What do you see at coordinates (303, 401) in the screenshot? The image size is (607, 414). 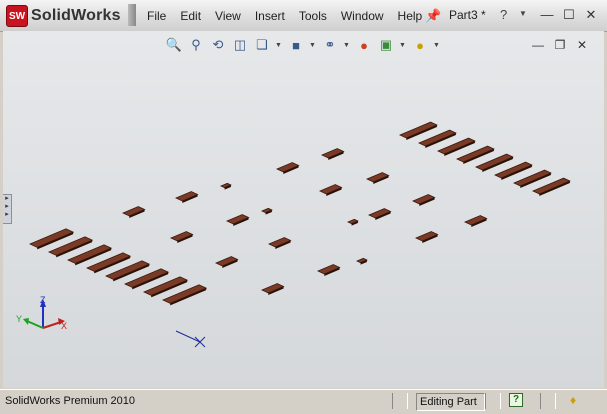 I see `status-bar: SolidWorks Premium 2010 Editing Part ? ♦` at bounding box center [303, 401].